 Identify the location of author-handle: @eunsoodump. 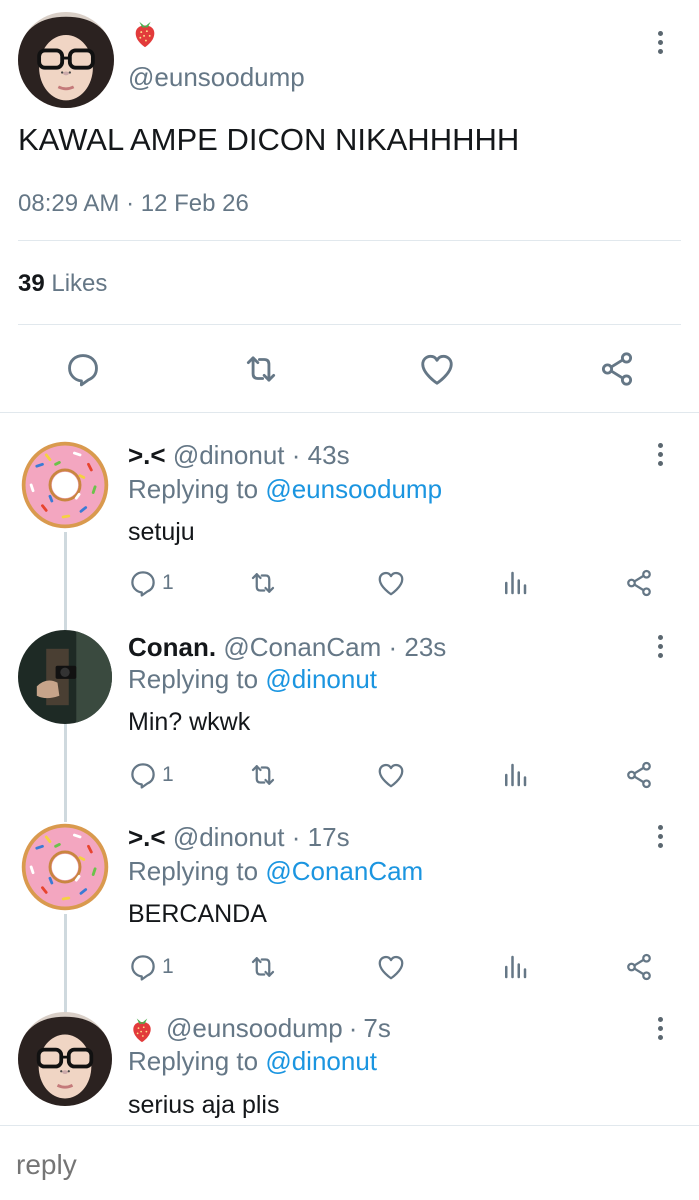
(216, 77).